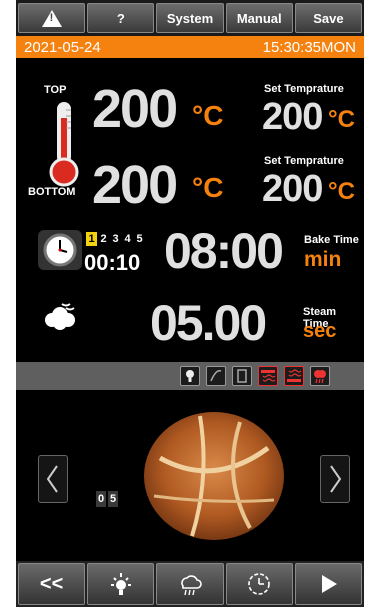 The image size is (375, 607). Describe the element at coordinates (103, 239) in the screenshot. I see `step-2: 2` at that location.